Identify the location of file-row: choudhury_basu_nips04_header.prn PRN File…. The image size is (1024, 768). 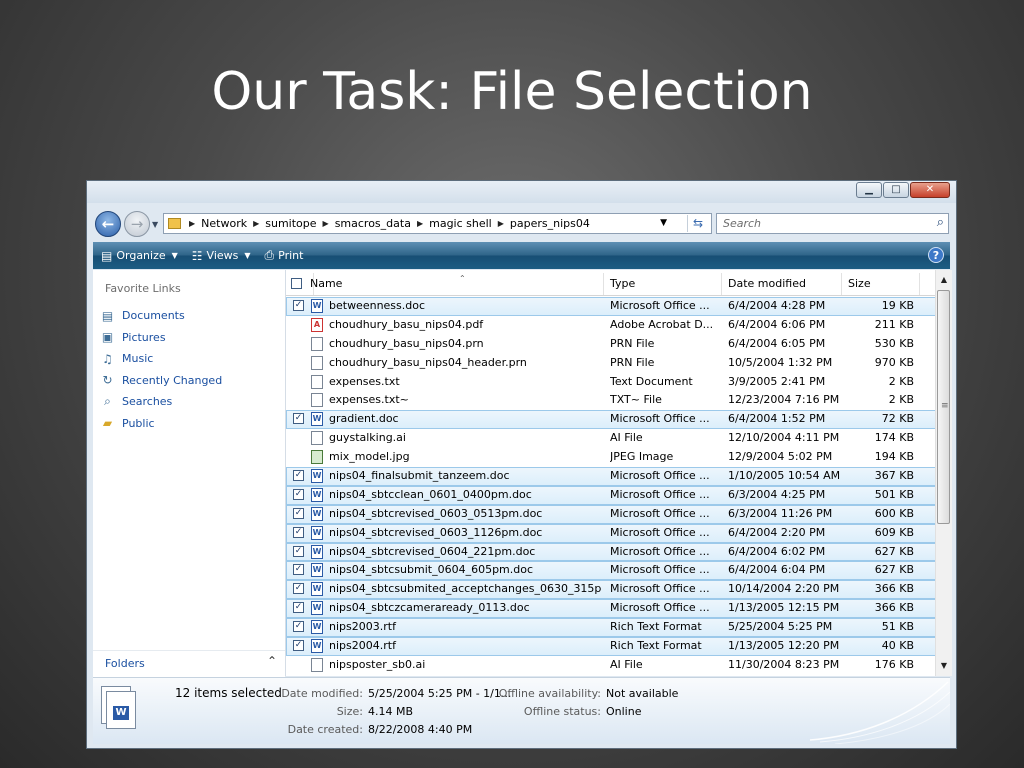
(611, 363).